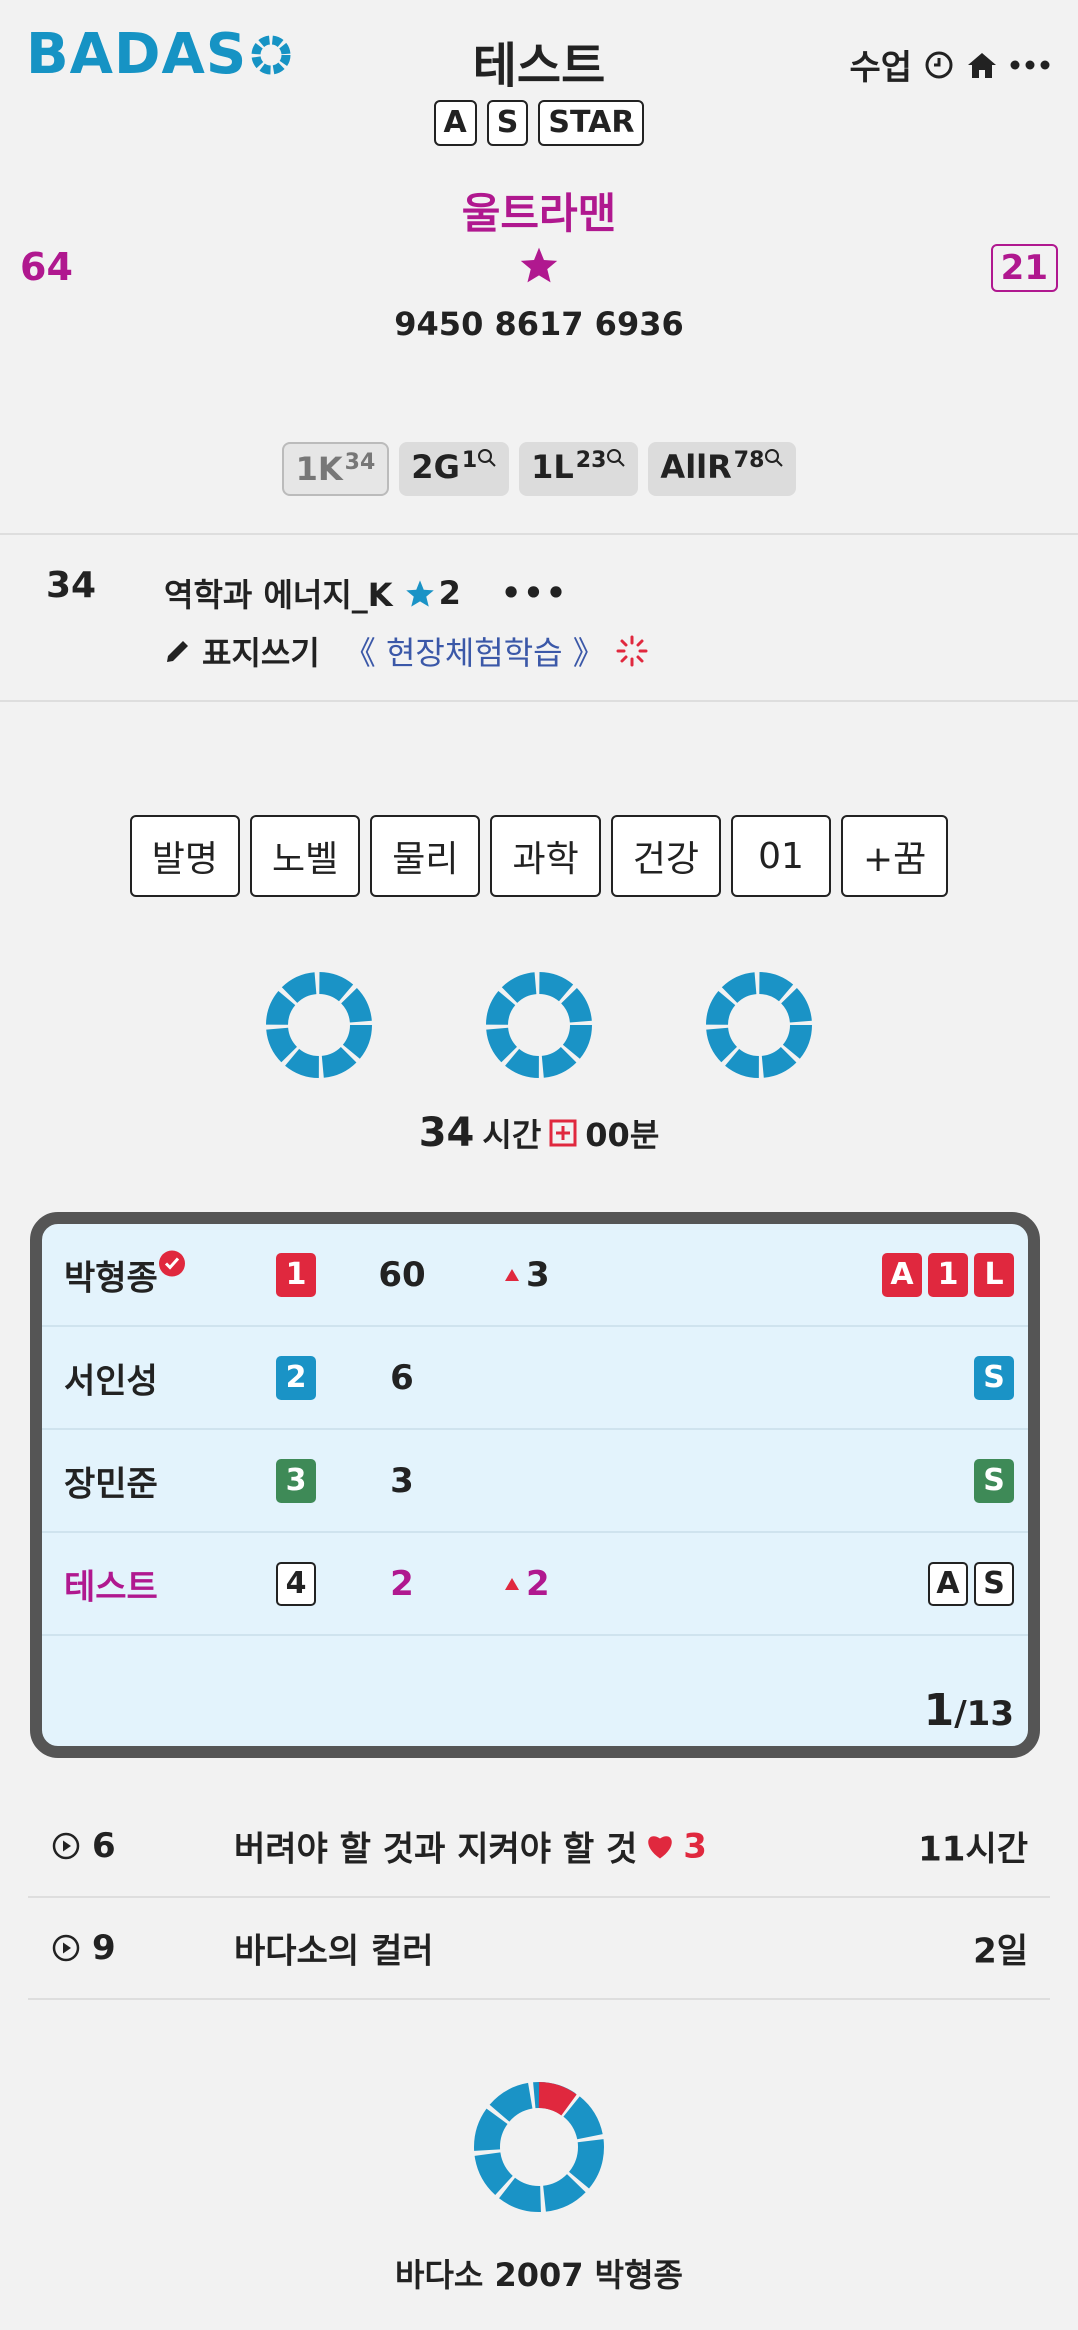  I want to click on tag-1k: 1K 34, so click(335, 469).